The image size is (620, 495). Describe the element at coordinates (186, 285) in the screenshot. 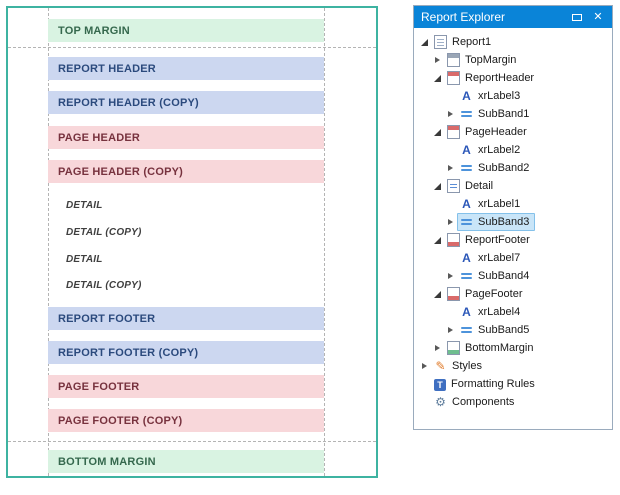

I see `band-detail-copy-2: DETAIL (COPY)` at that location.